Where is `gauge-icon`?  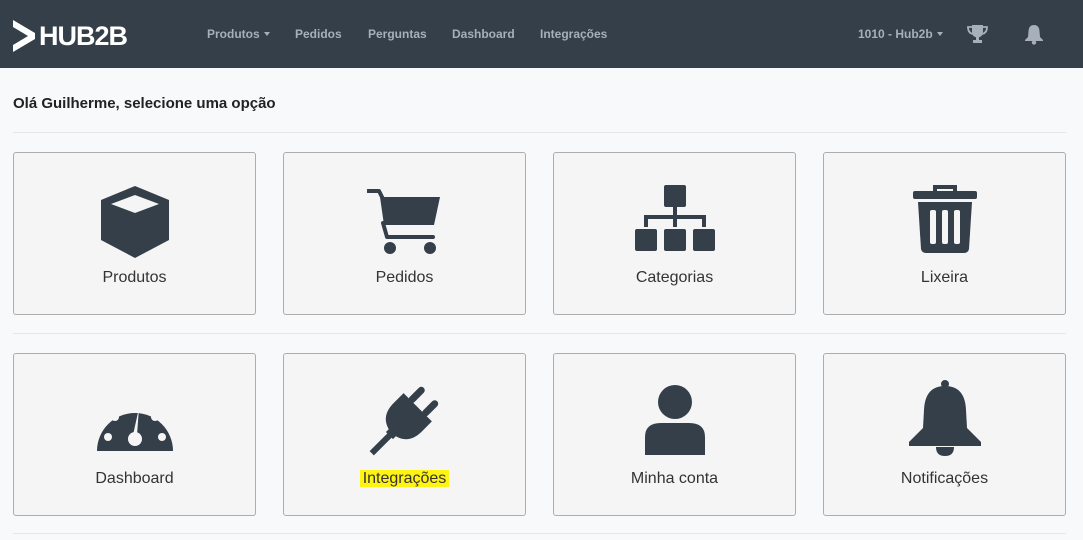 gauge-icon is located at coordinates (134, 422).